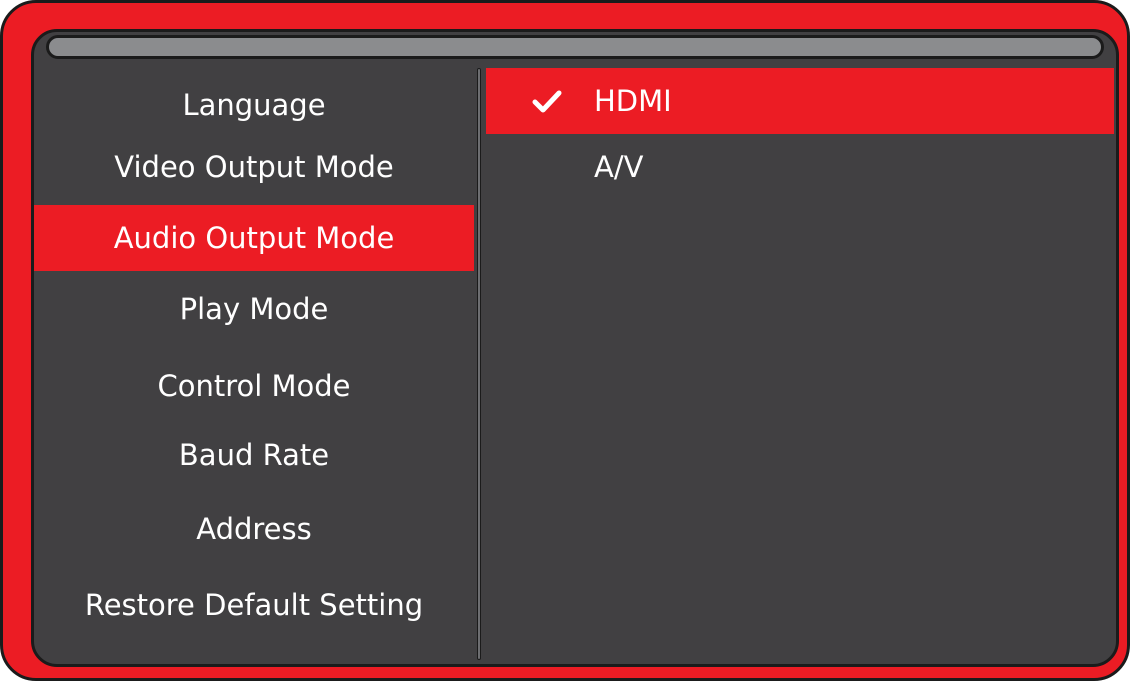 The image size is (1130, 681). Describe the element at coordinates (254, 167) in the screenshot. I see `menu-item-video-output-mode: Video Output Mode` at that location.